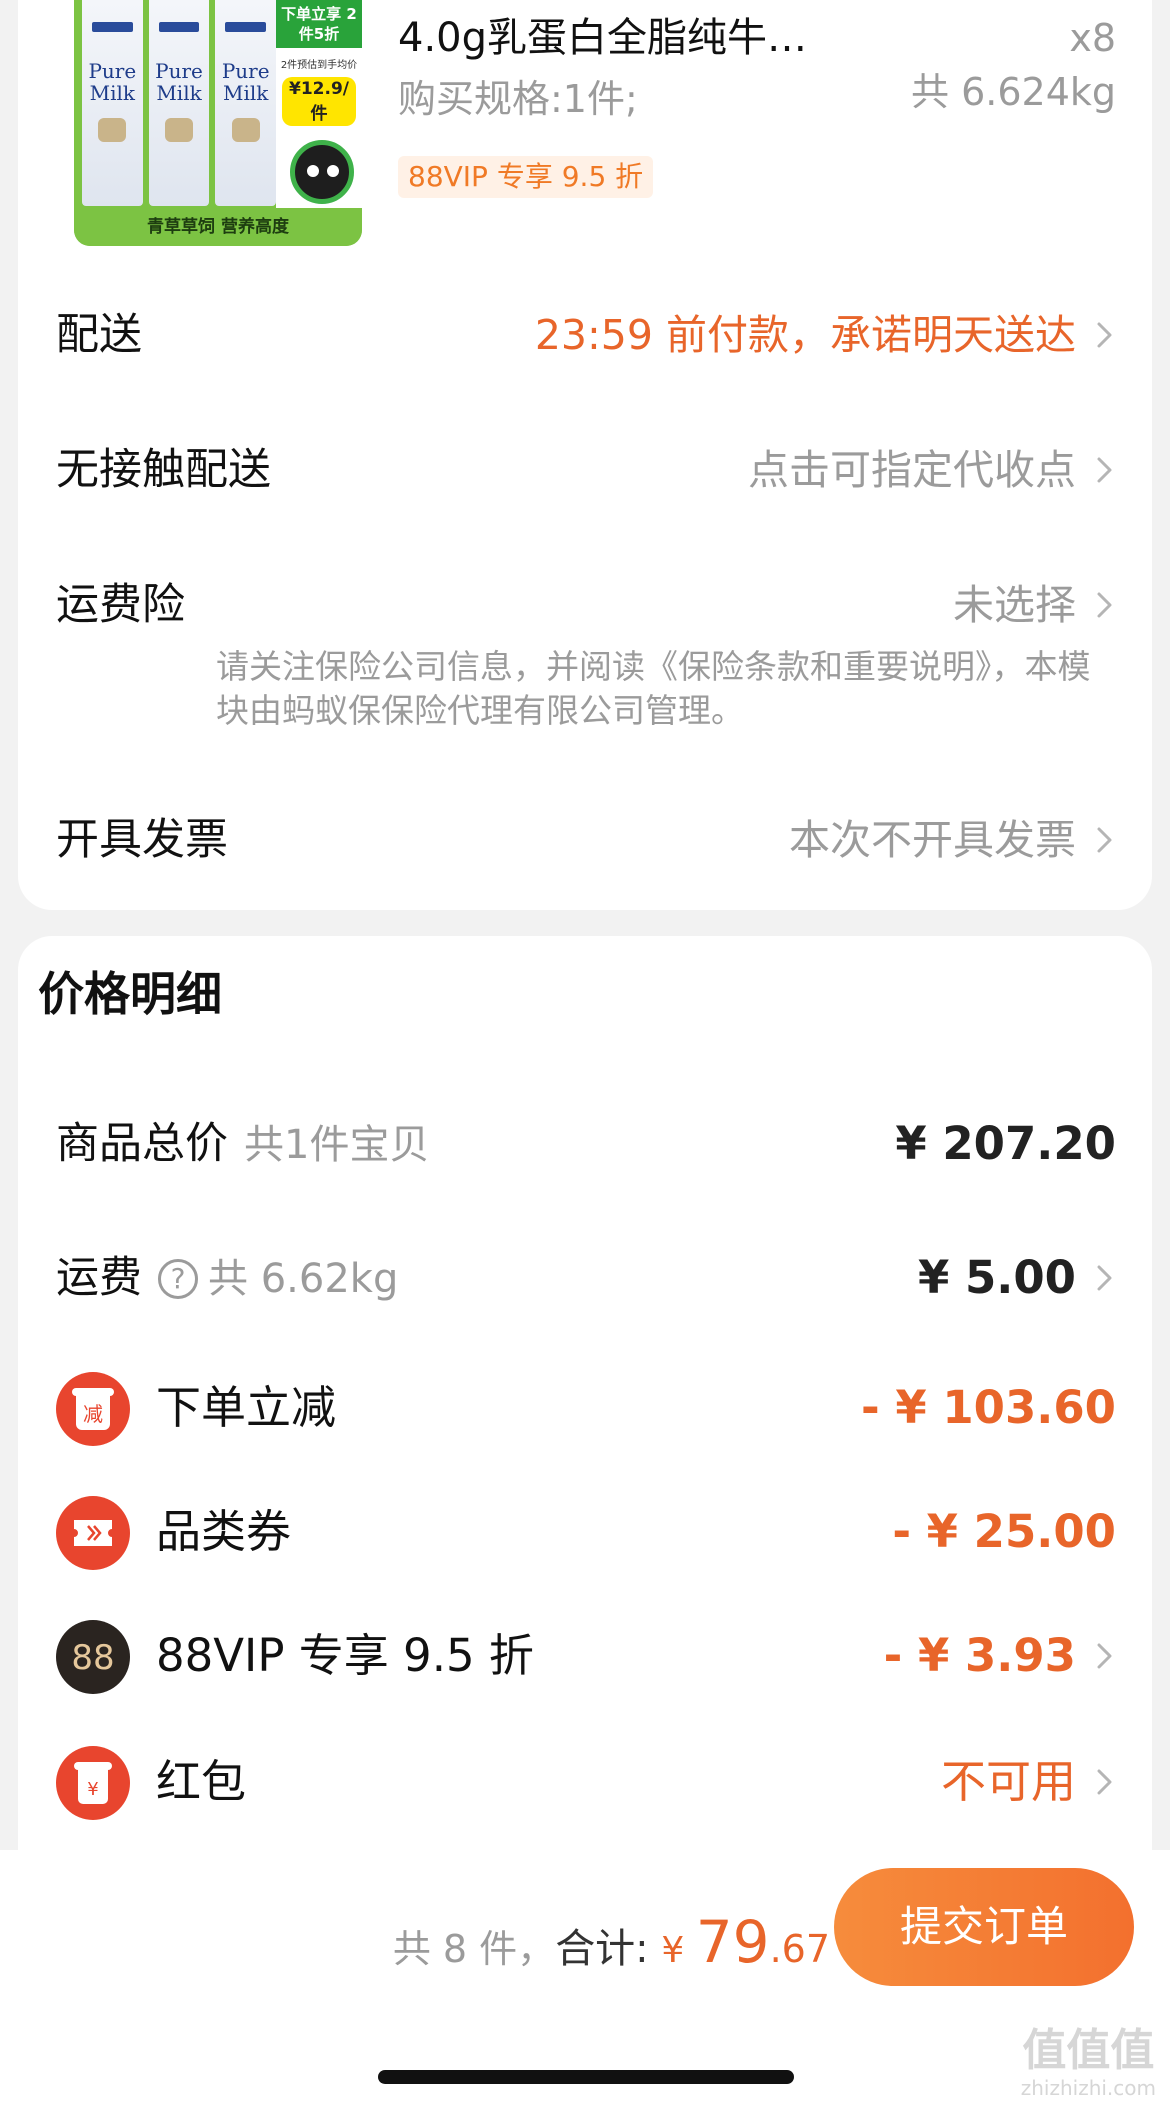 The image size is (1170, 2110). What do you see at coordinates (1088, 2063) in the screenshot?
I see `watermark: 值值值 zhizhizhi.com` at bounding box center [1088, 2063].